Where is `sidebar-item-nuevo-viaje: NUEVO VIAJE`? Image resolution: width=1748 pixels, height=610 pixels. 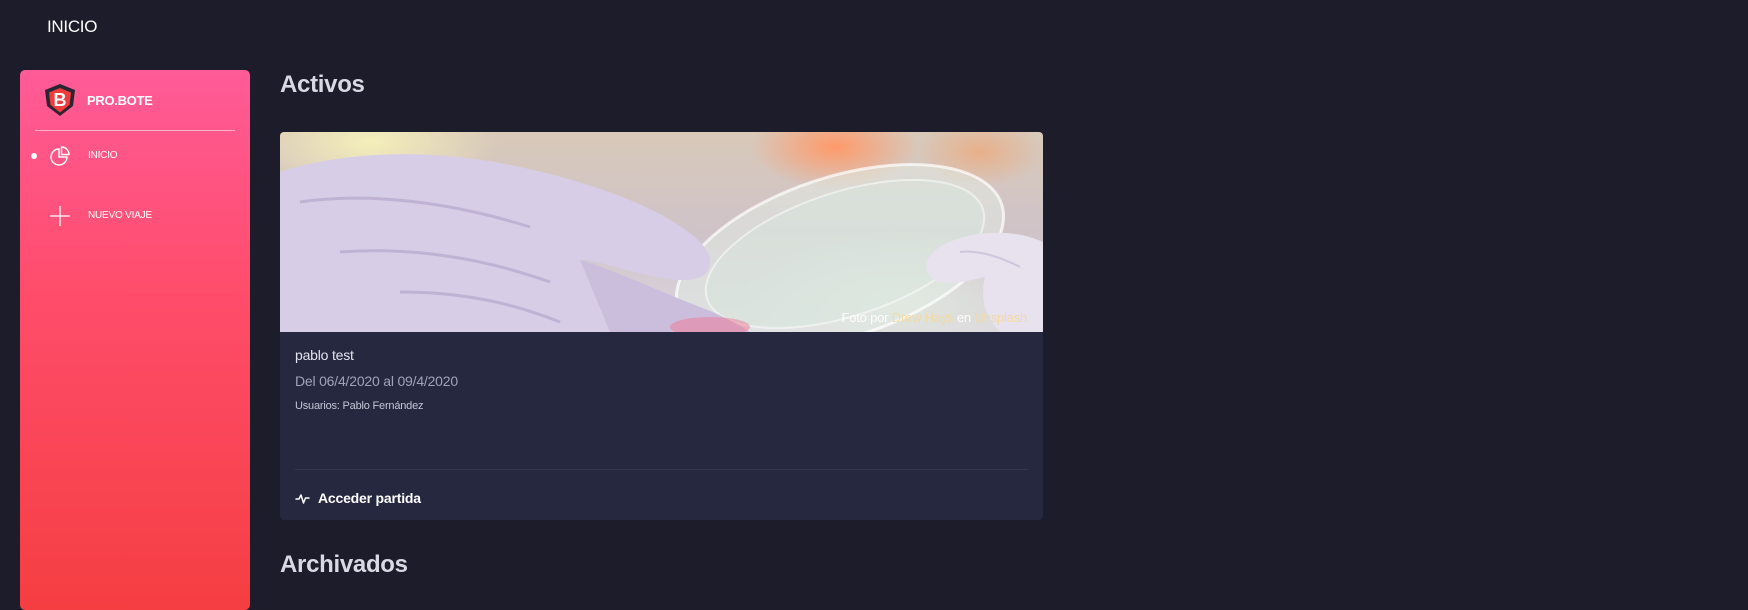
sidebar-item-nuevo-viaje: NUEVO VIAJE is located at coordinates (135, 216).